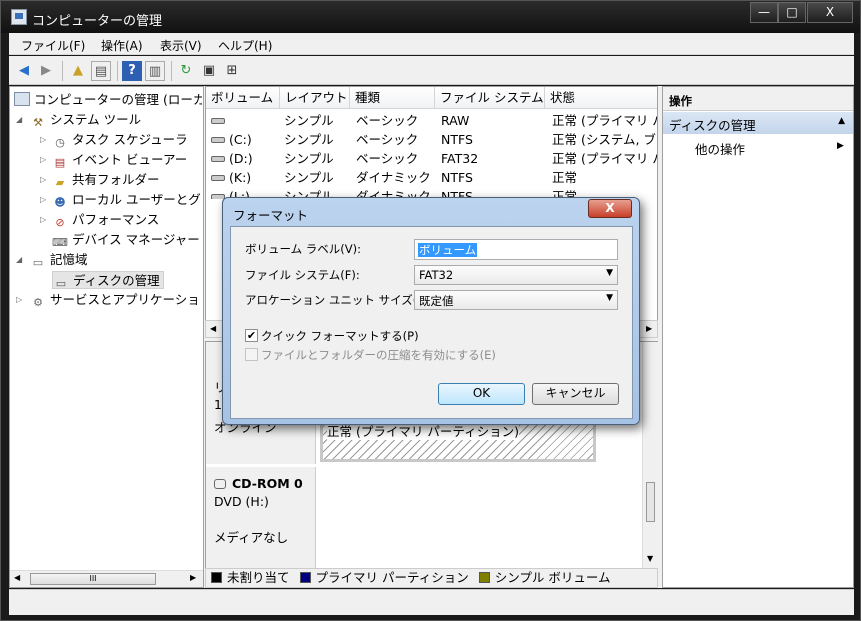  I want to click on table-row: (C:), so click(245, 139).